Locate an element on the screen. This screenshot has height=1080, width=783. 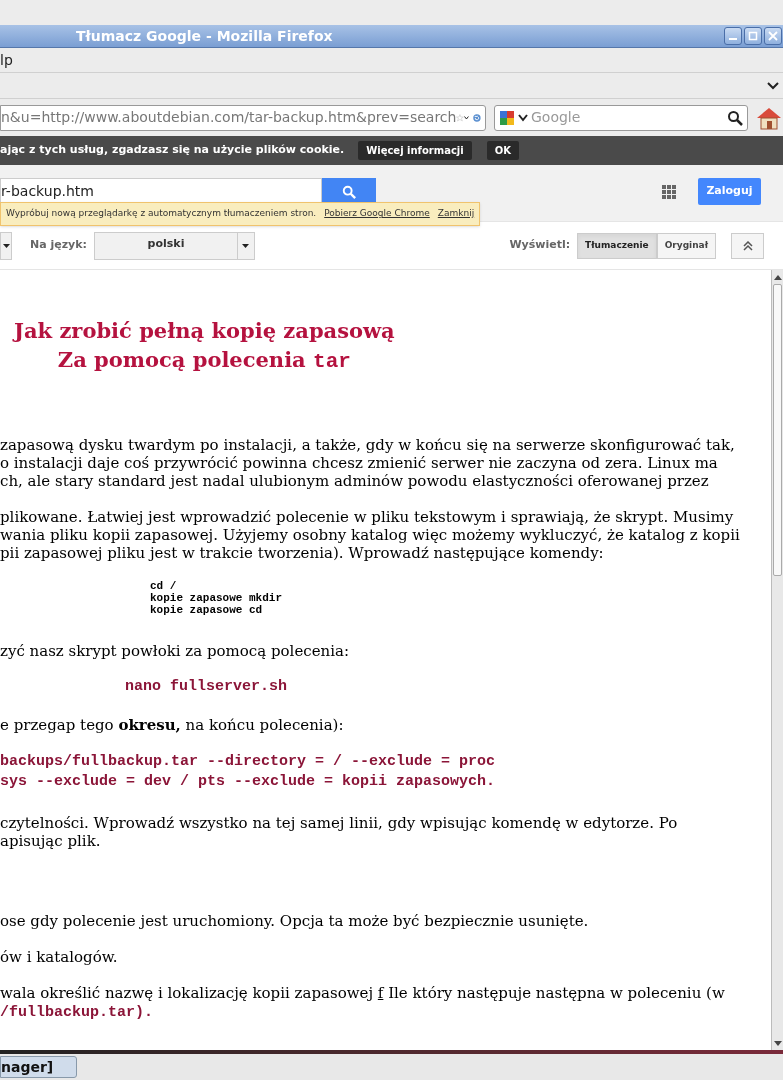
paragraph: zyć nasz skrypt powłoki za pomocą polecenia: is located at coordinates (175, 651).